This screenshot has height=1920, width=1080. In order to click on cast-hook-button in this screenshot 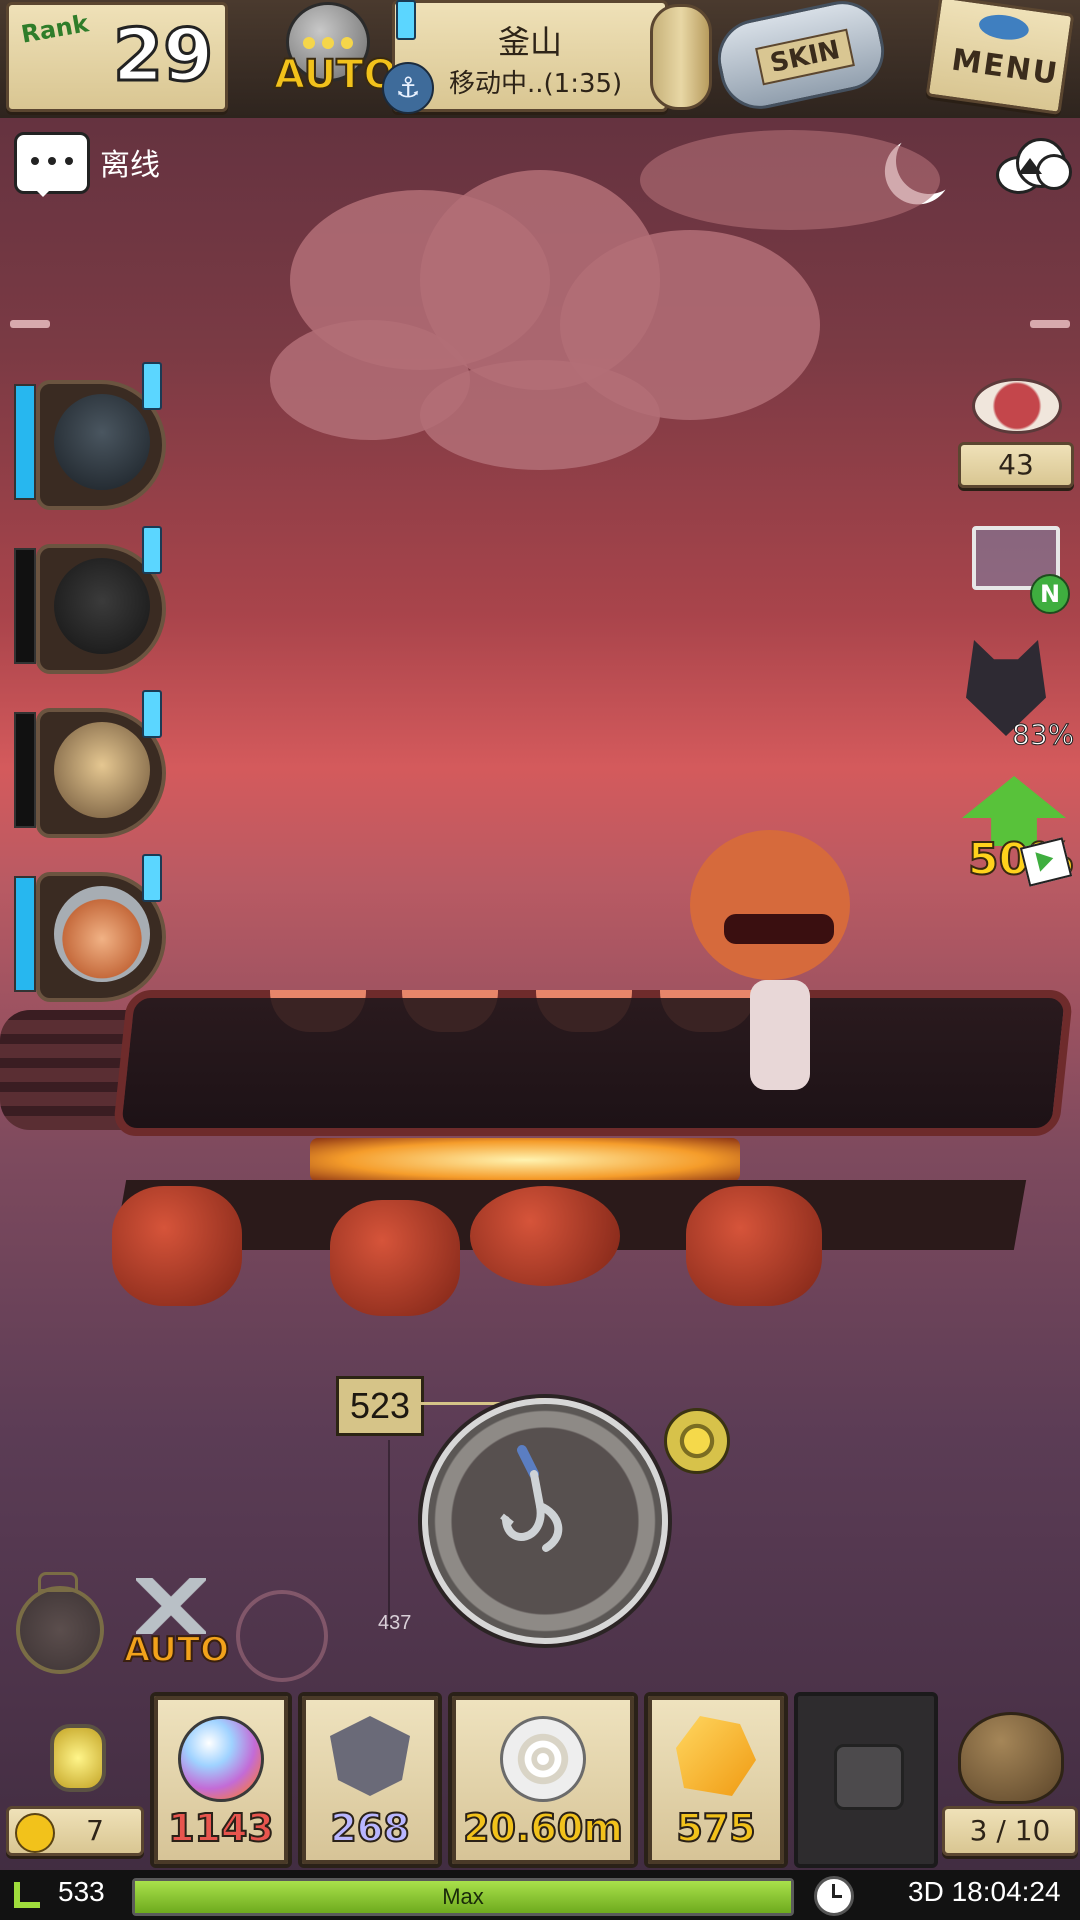, I will do `click(545, 1521)`.